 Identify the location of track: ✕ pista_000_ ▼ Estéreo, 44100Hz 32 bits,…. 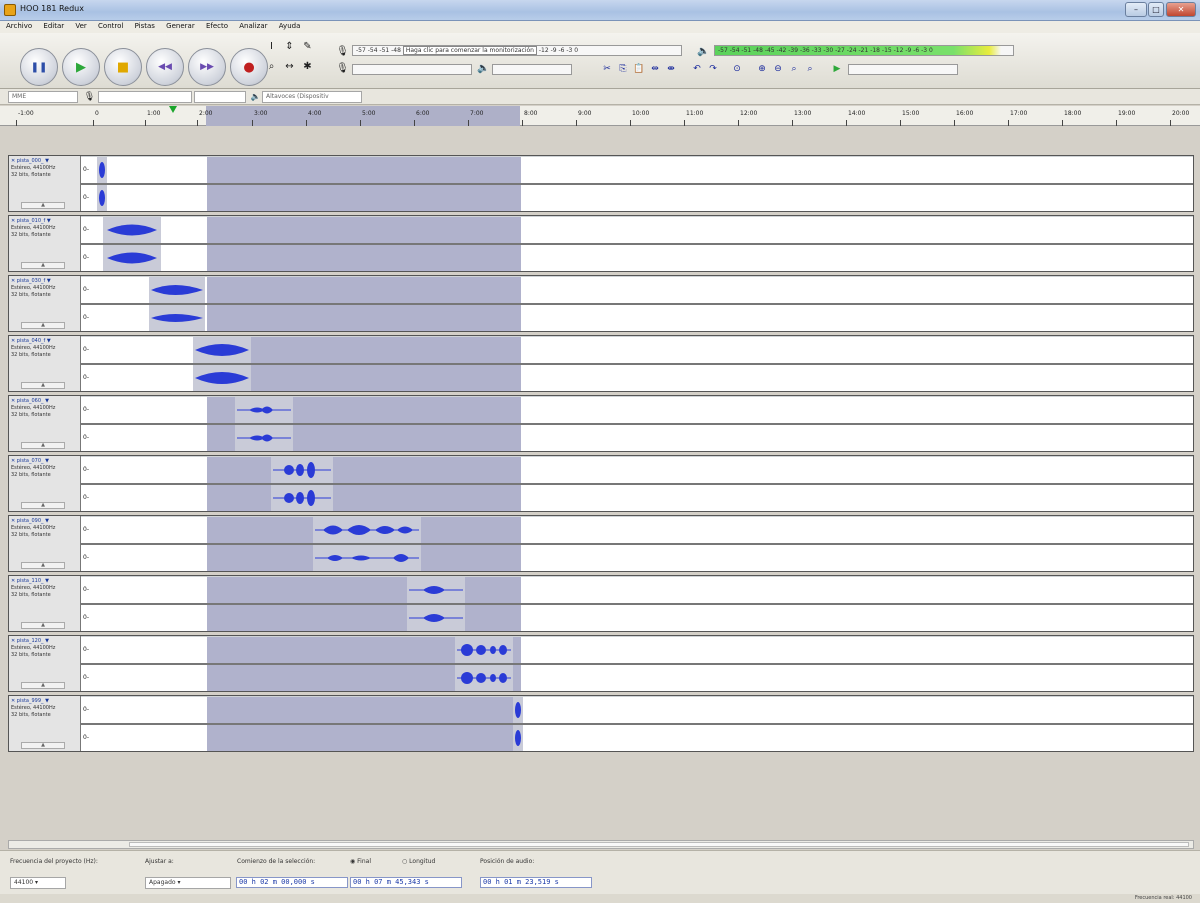
(601, 183).